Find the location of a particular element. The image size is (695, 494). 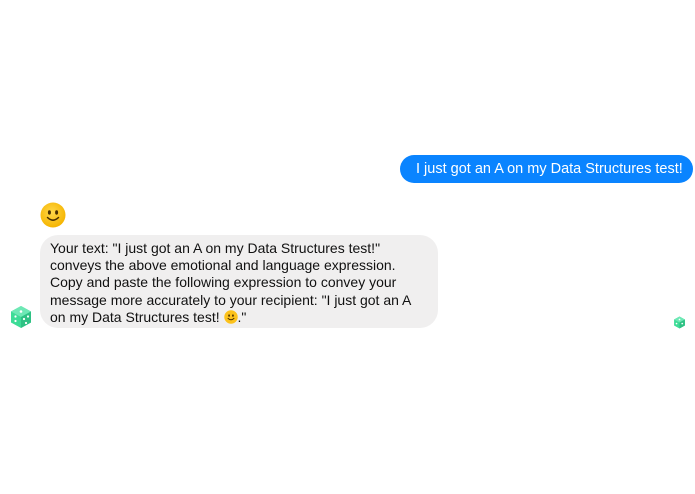

smiling-face-emoji-icon is located at coordinates (53, 215).